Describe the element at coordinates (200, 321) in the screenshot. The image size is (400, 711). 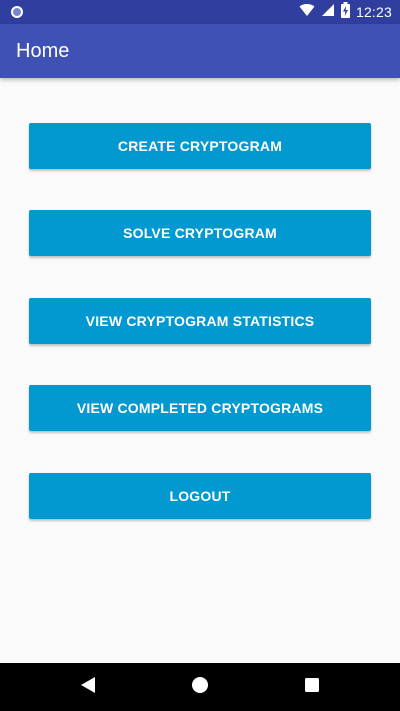
I see `view-cryptogram-statistics-button: VIEW CRYPTOGRAM STATISTICS` at that location.